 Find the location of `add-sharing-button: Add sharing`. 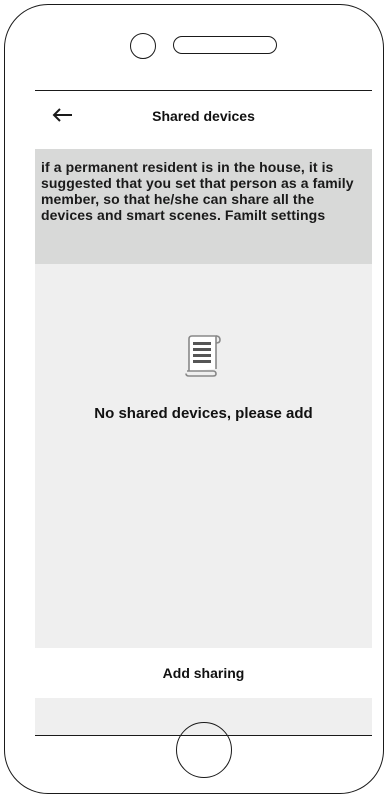

add-sharing-button: Add sharing is located at coordinates (203, 673).